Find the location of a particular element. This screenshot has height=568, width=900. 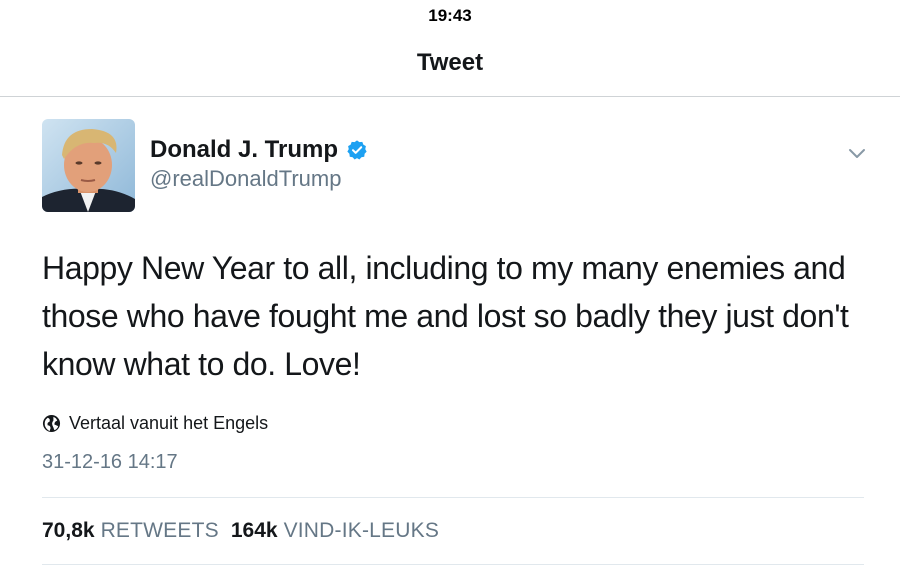

retweets-label: RETWEETS is located at coordinates (160, 531).